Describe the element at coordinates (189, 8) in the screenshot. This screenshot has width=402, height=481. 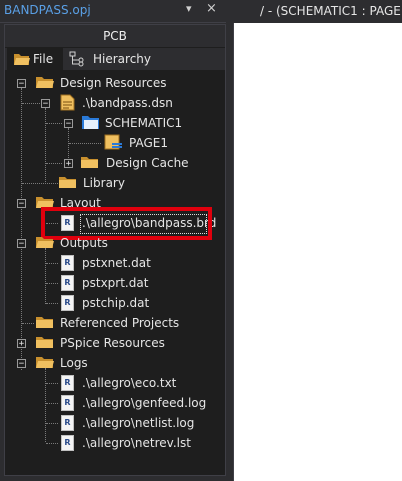
I see `pin-dropdown-icon: ▾` at that location.